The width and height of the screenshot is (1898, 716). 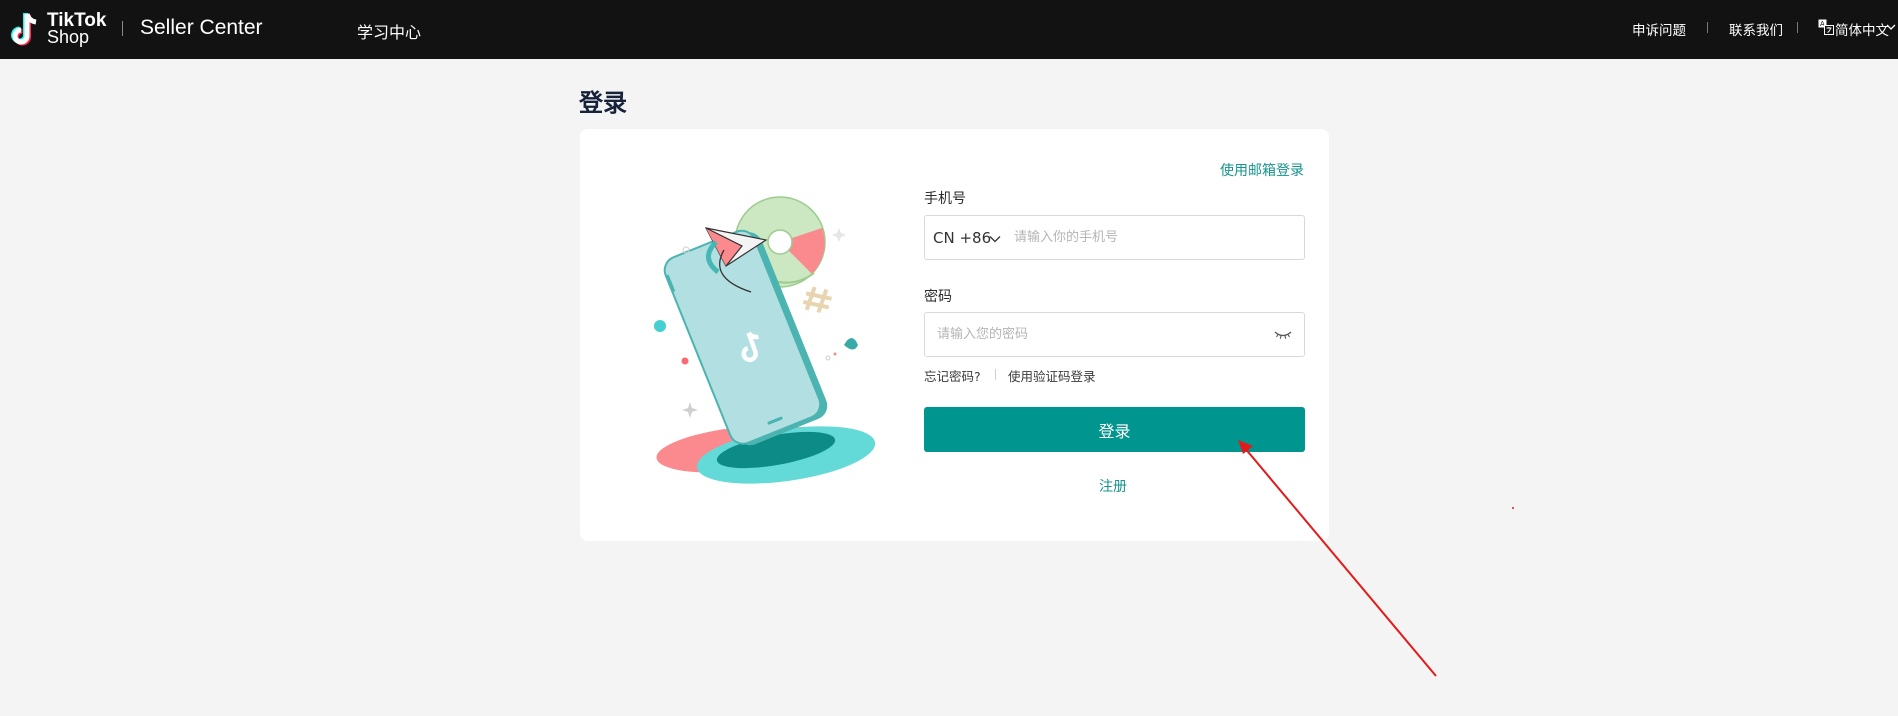 What do you see at coordinates (1262, 170) in the screenshot?
I see `email-login-link: 使用邮箱登录` at bounding box center [1262, 170].